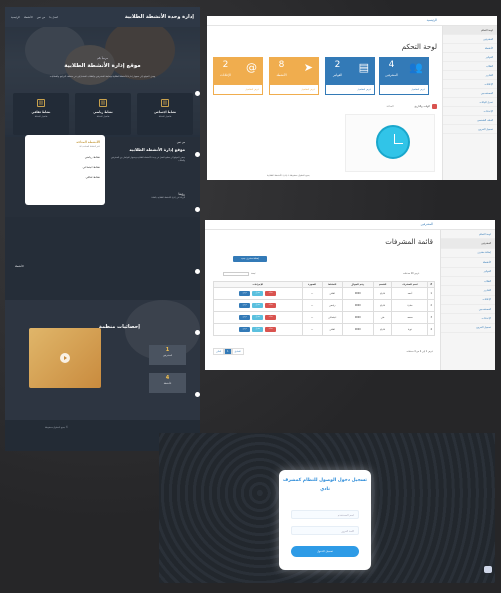 The height and width of the screenshot is (593, 501). Describe the element at coordinates (432, 20) in the screenshot. I see `breadcrumb: الرئيسية` at that location.